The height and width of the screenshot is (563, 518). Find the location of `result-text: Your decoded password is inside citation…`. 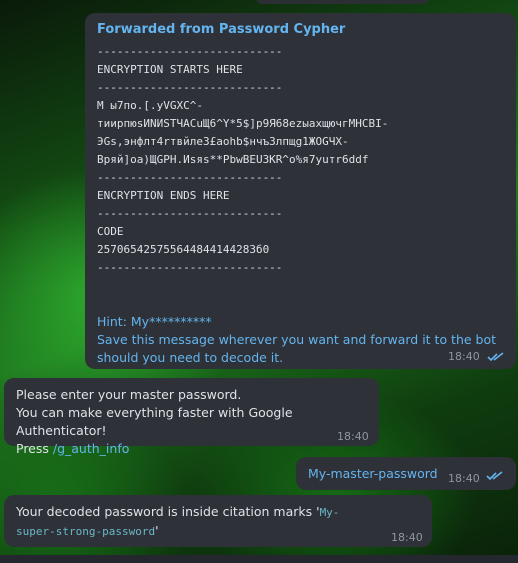

result-text: Your decoded password is inside citation… is located at coordinates (181, 522).